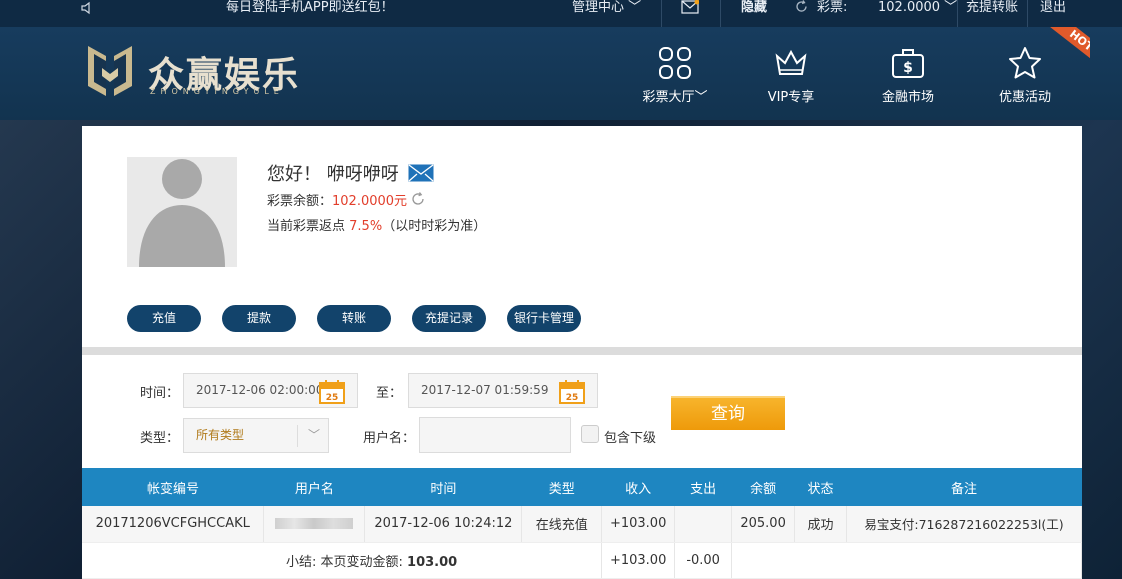  What do you see at coordinates (992, 13) in the screenshot?
I see `deposit-withdraw-link: 充提转账` at bounding box center [992, 13].